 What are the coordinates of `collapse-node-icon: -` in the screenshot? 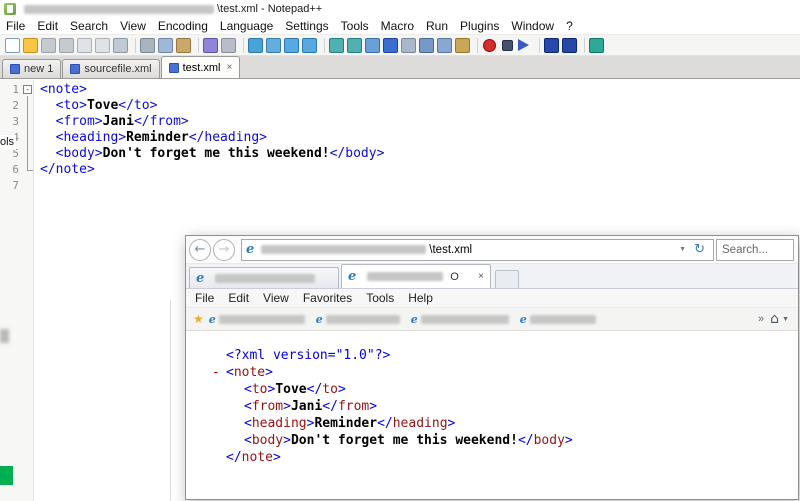 It's located at (216, 372).